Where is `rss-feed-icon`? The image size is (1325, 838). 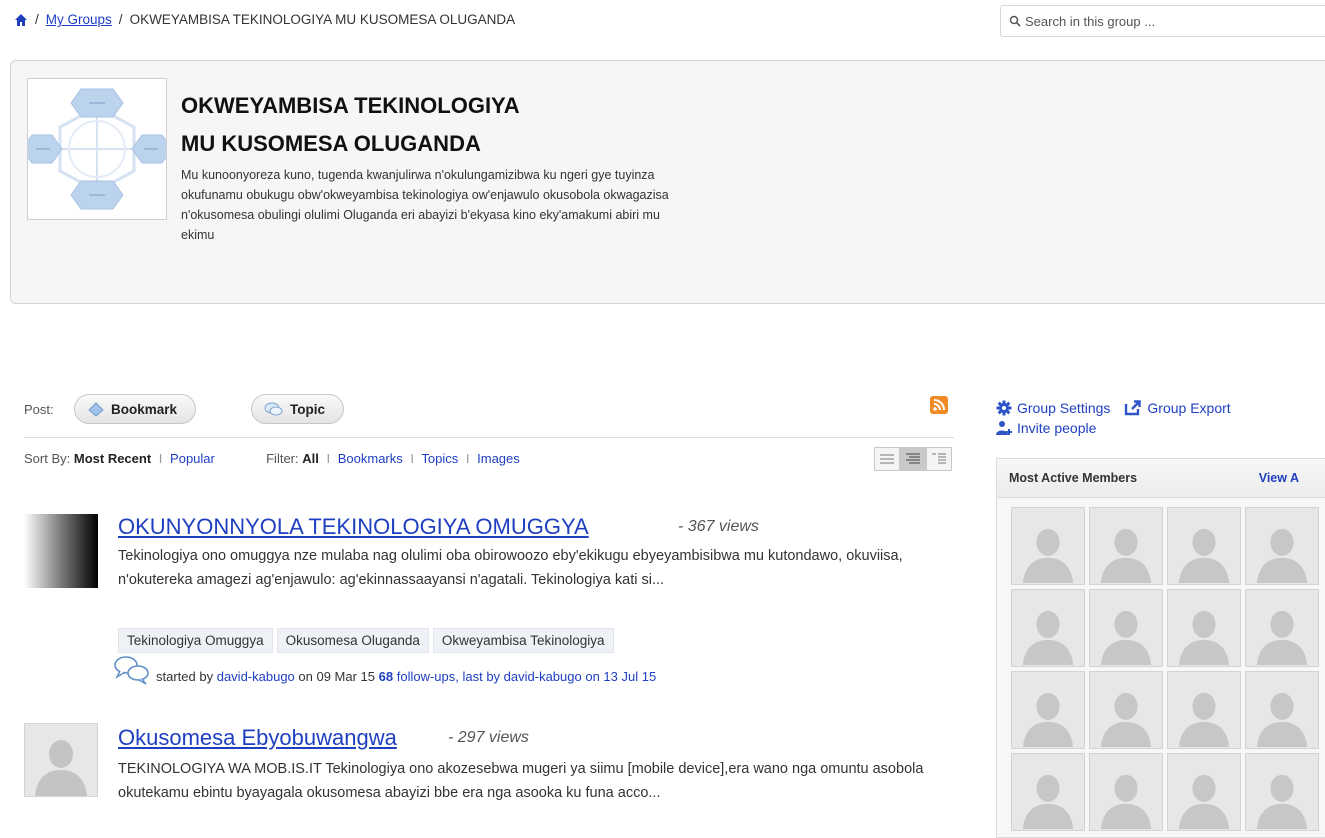 rss-feed-icon is located at coordinates (939, 405).